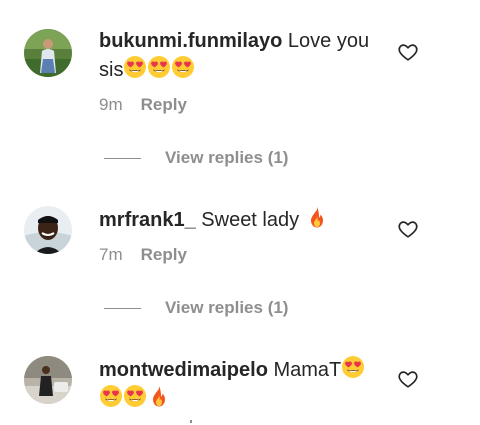 The height and width of the screenshot is (425, 480). What do you see at coordinates (190, 41) in the screenshot?
I see `username: bukunmi.funmilayo` at bounding box center [190, 41].